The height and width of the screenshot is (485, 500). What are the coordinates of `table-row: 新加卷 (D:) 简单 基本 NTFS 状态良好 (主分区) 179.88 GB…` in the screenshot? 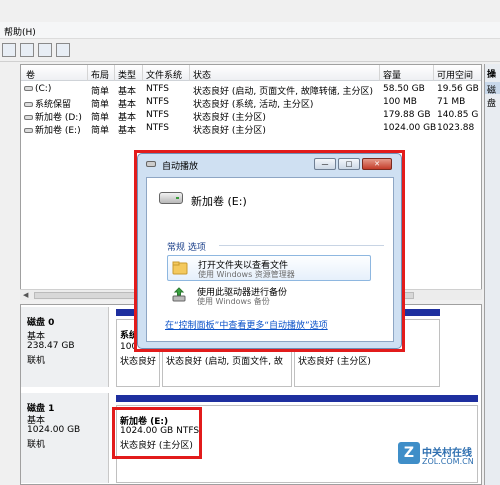 It's located at (251, 116).